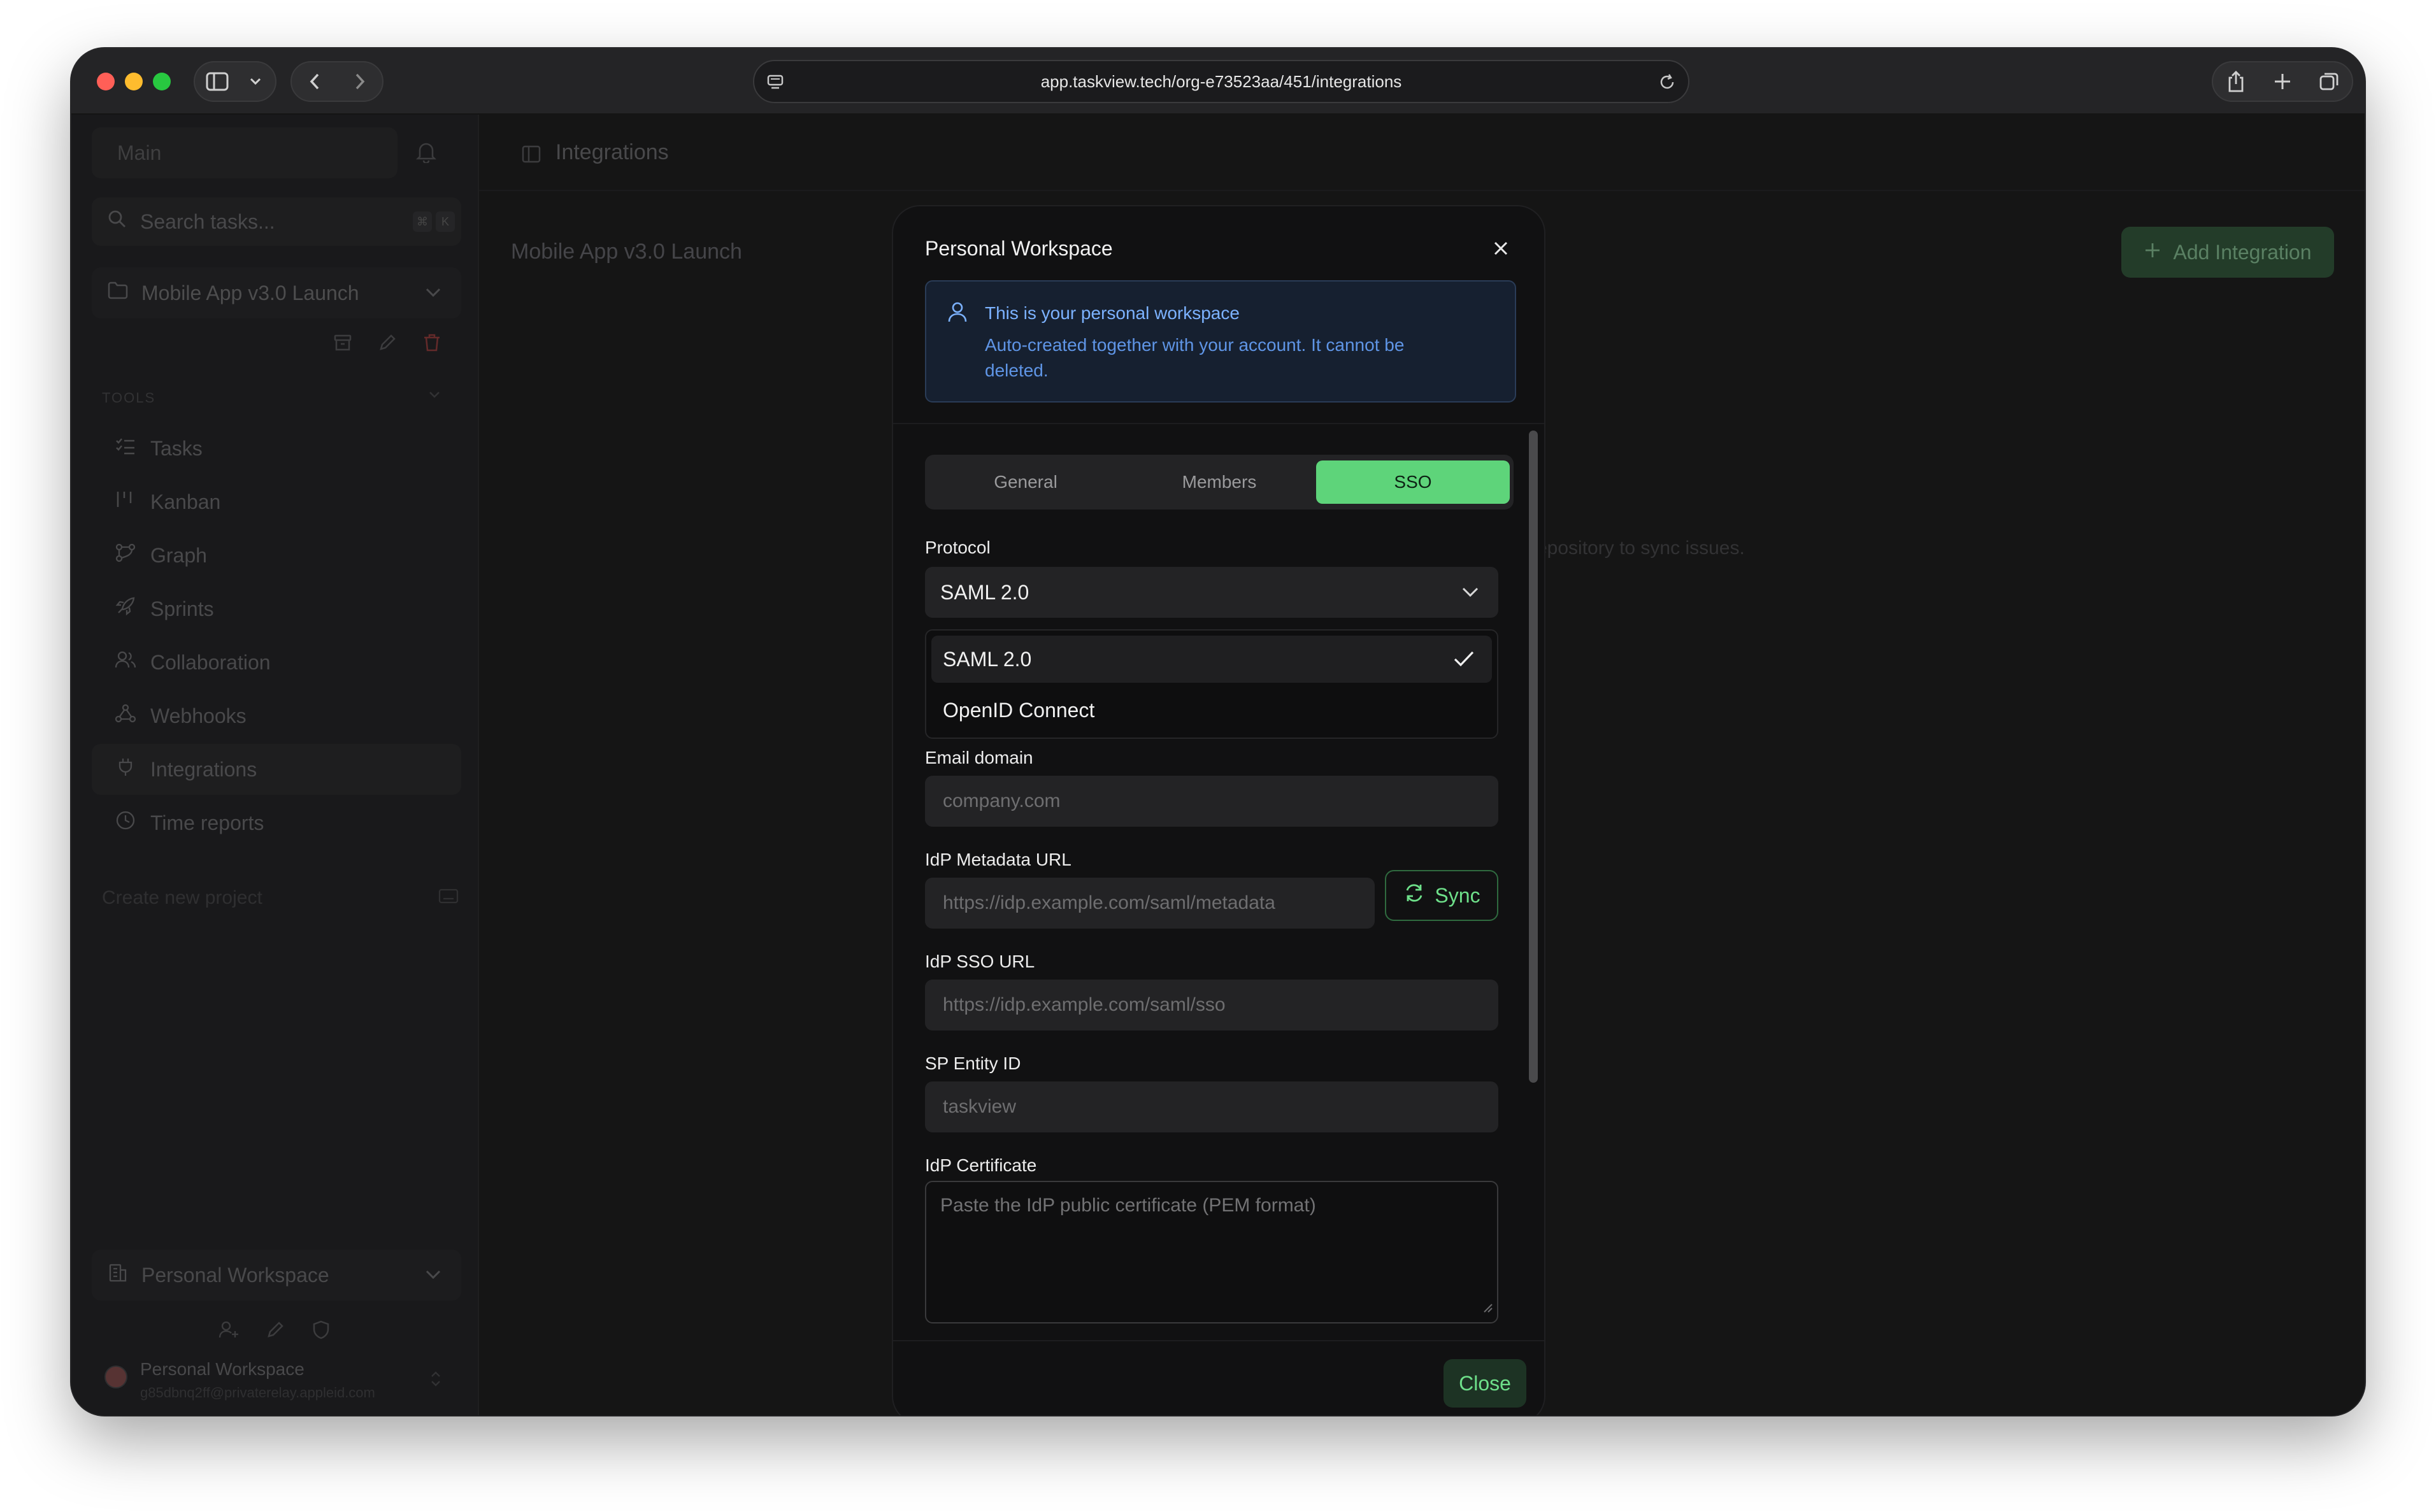 This screenshot has width=2436, height=1512. Describe the element at coordinates (1150, 903) in the screenshot. I see `idp-metadata-url-input: https://idp.example.com/saml/metadata` at that location.